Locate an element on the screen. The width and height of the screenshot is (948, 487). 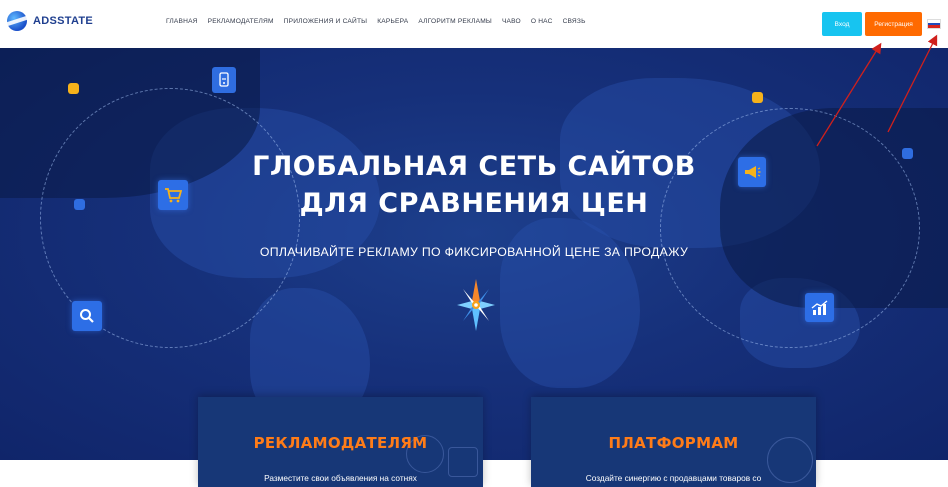
hero-title-line-2: ДЛЯ СРАВНЕНИЯ ЦЕН is located at coordinates (474, 203).